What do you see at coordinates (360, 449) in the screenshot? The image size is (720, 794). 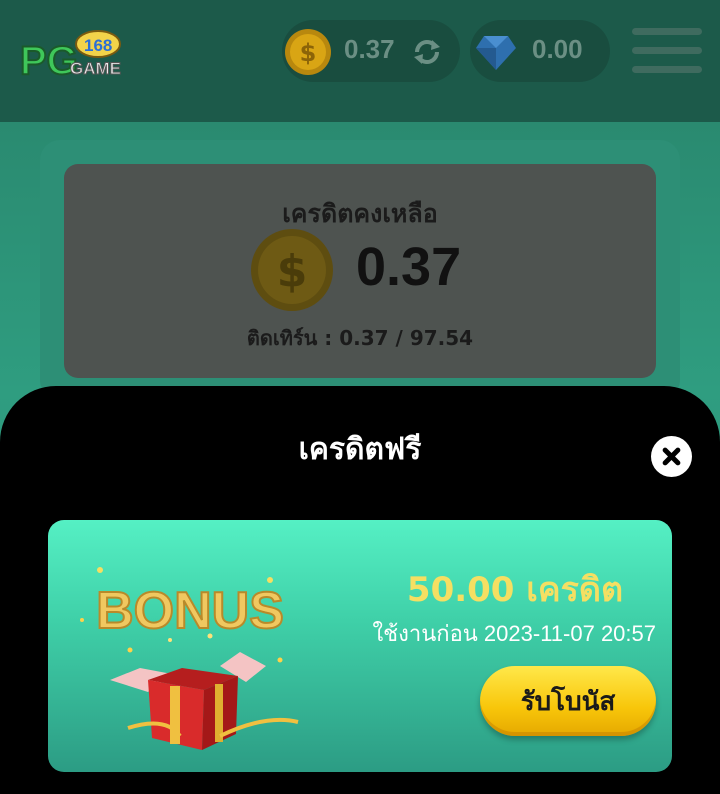 I see `sheet-title: เครดิตฟรี` at bounding box center [360, 449].